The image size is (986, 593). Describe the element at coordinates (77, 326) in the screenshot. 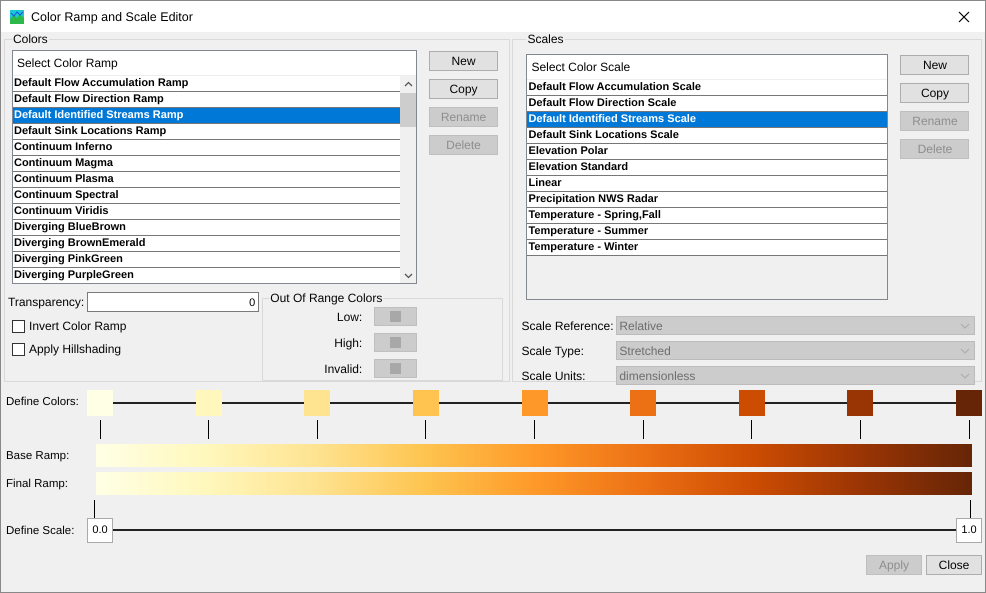

I see `checkbox-label: Invert Color Ramp` at that location.